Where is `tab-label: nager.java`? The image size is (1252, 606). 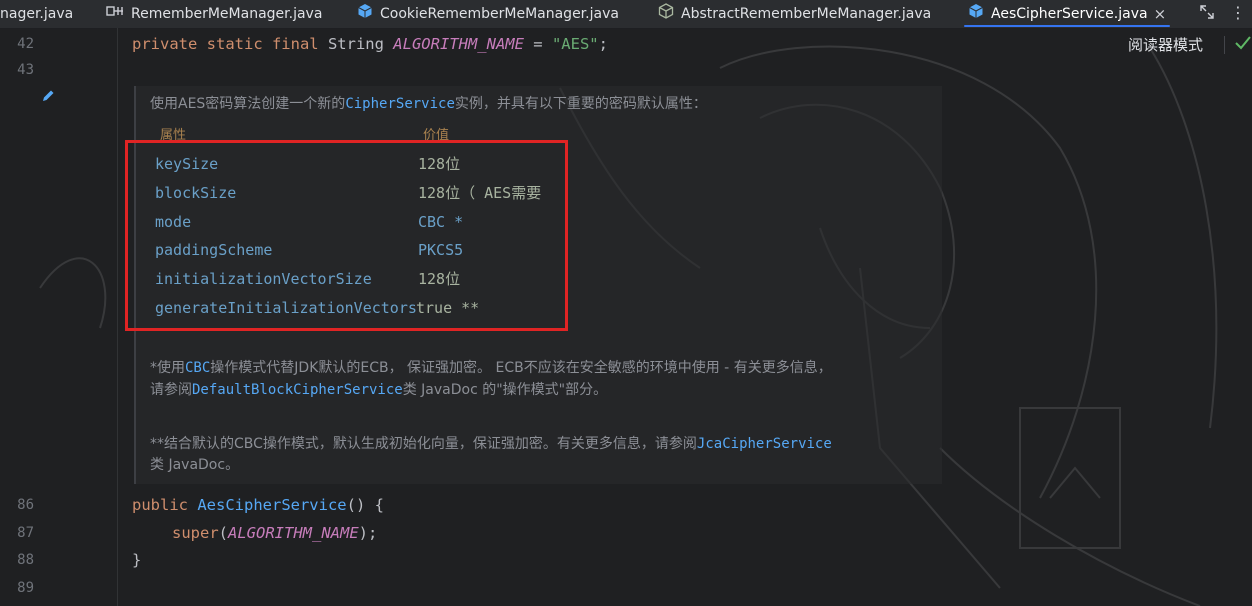 tab-label: nager.java is located at coordinates (37, 14).